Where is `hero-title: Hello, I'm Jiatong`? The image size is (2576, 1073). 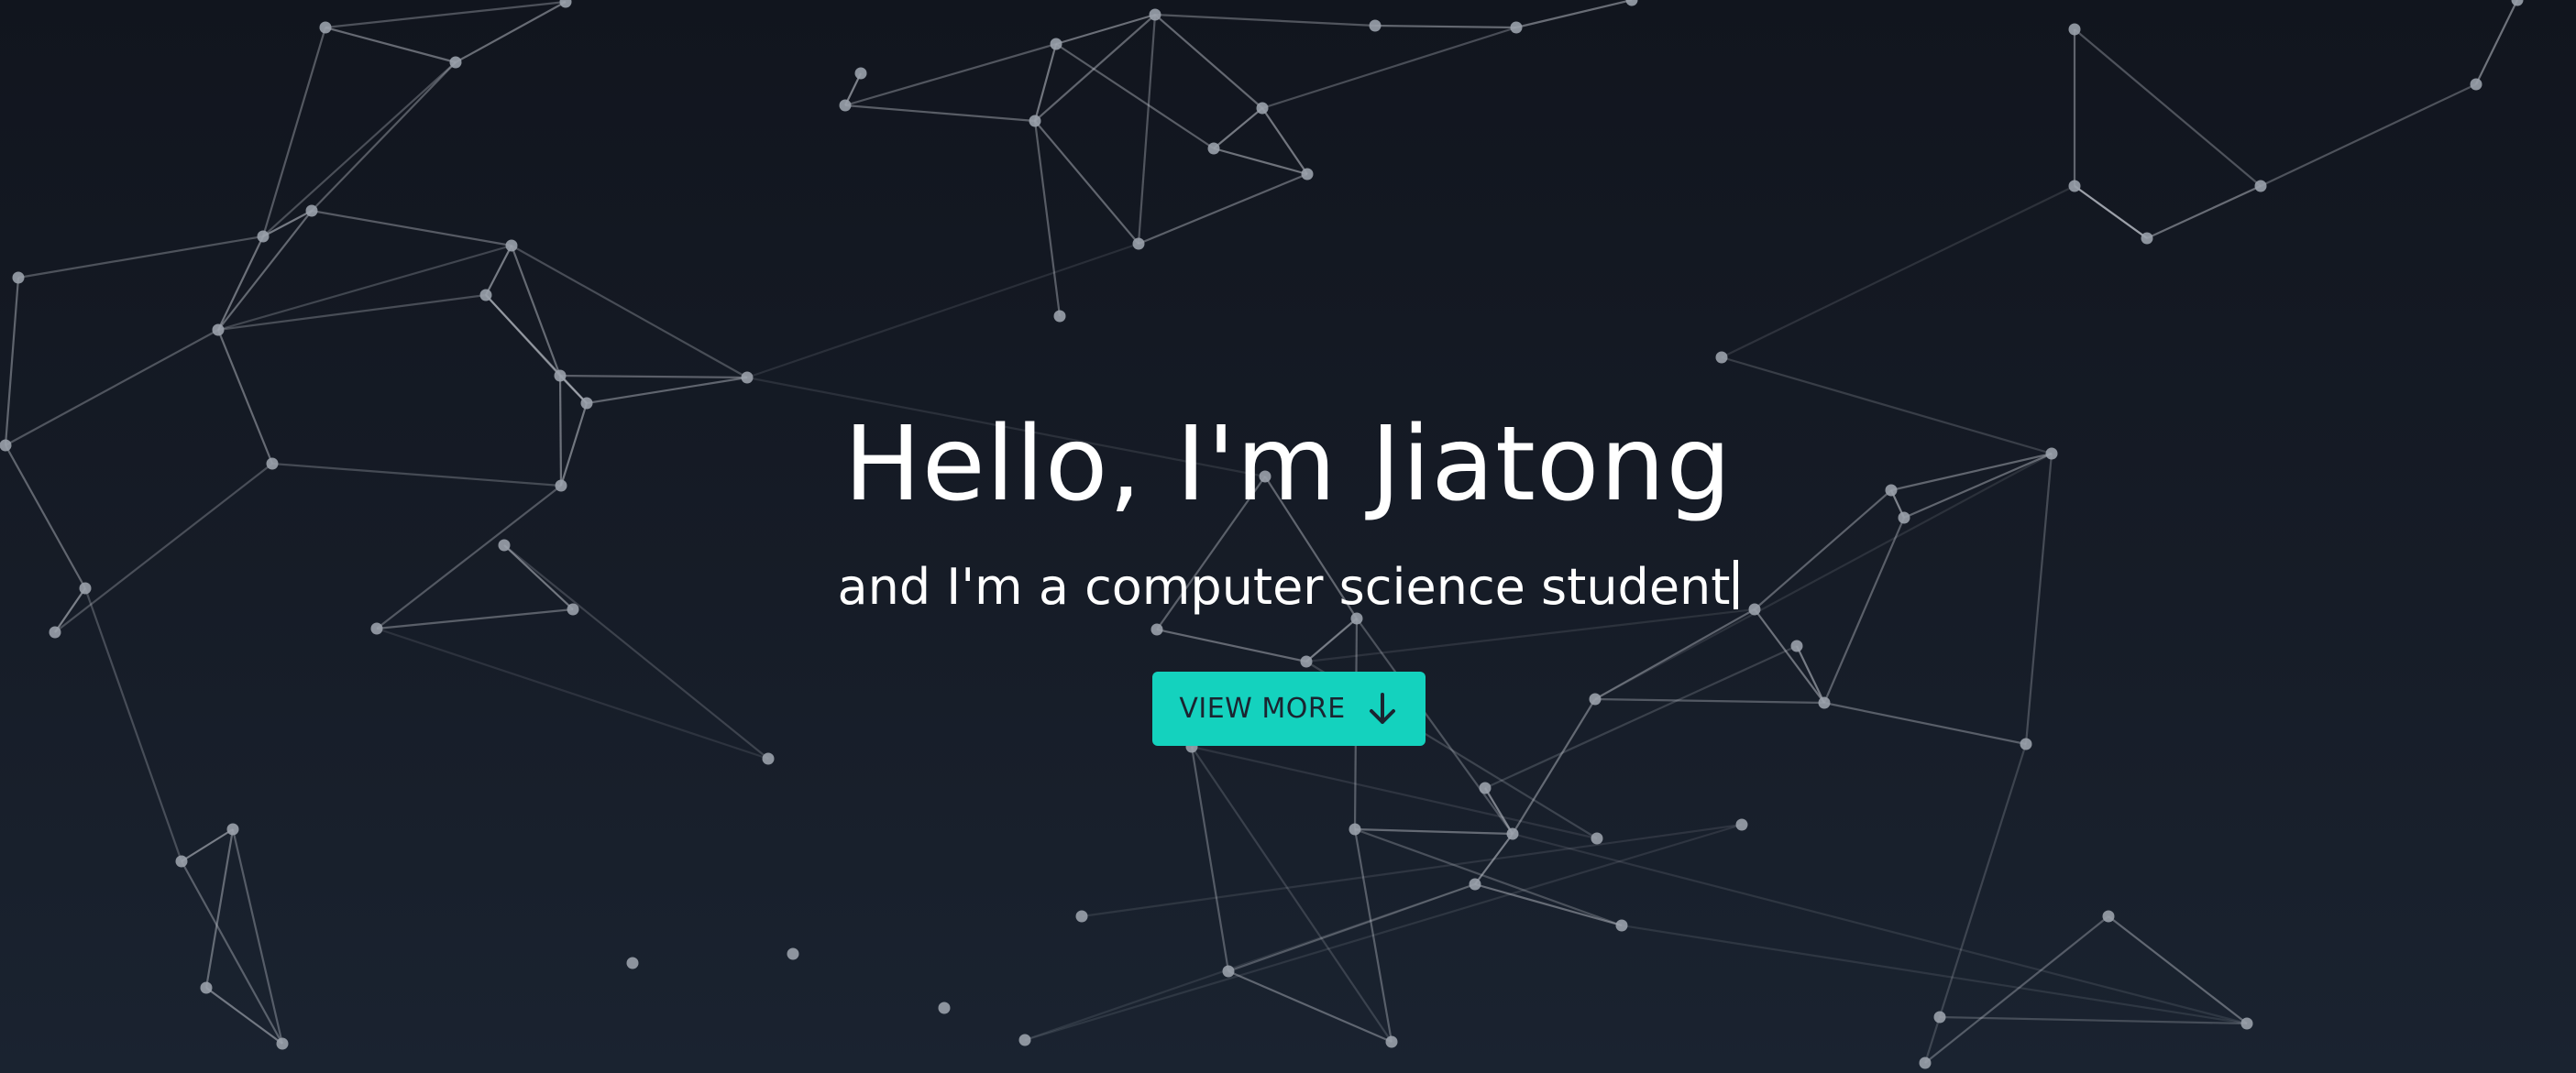
hero-title: Hello, I'm Jiatong is located at coordinates (1288, 464).